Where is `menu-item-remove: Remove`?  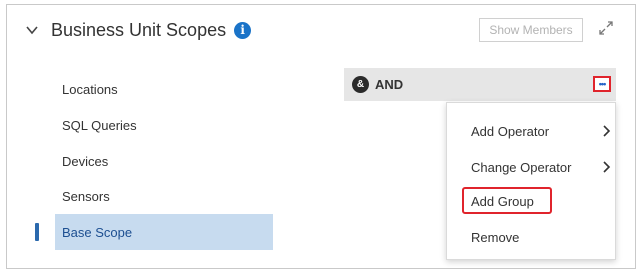 menu-item-remove: Remove is located at coordinates (495, 237).